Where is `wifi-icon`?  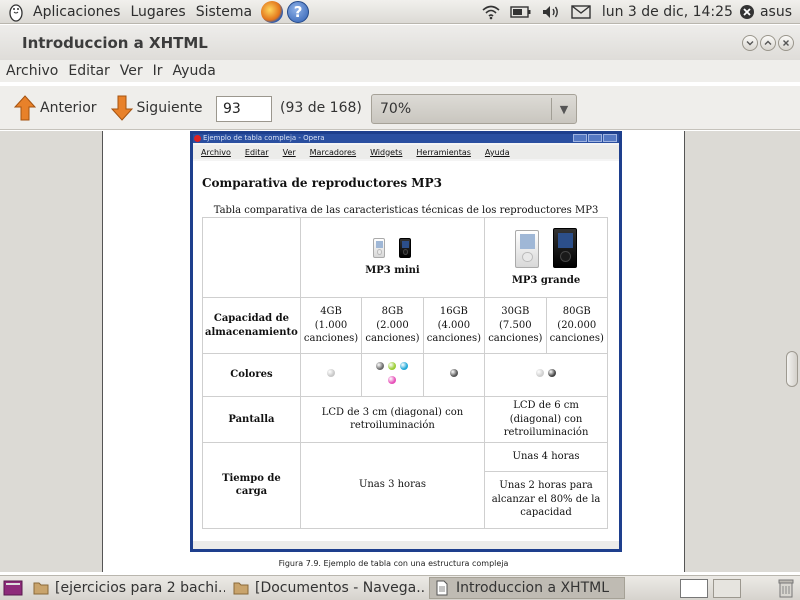
wifi-icon is located at coordinates (491, 12).